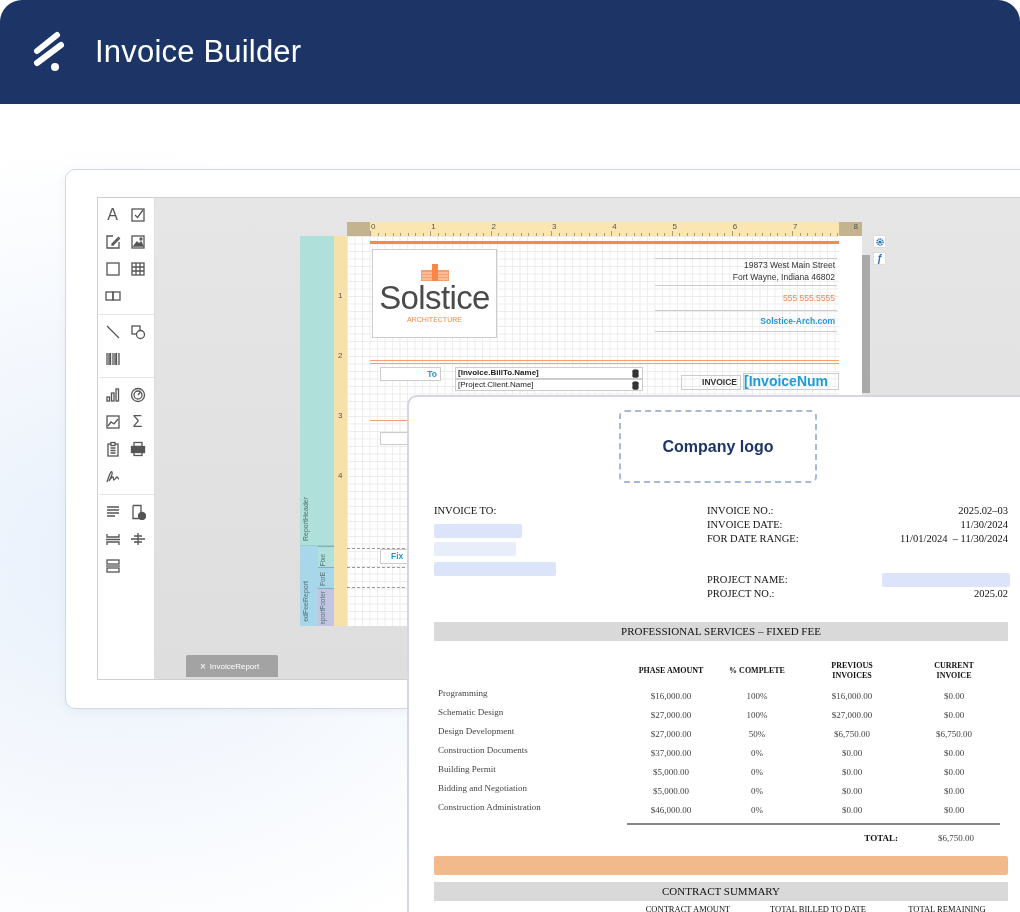 This screenshot has height=912, width=1020. I want to click on bar-chart-icon, so click(112, 394).